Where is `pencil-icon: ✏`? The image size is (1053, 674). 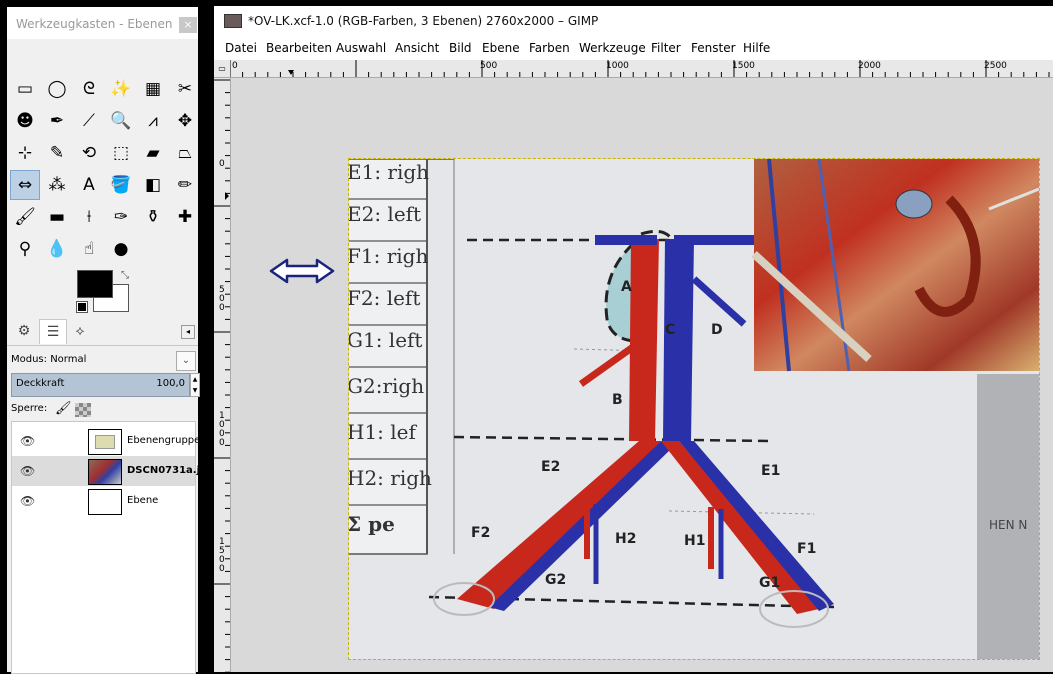
pencil-icon: ✏ is located at coordinates (185, 185).